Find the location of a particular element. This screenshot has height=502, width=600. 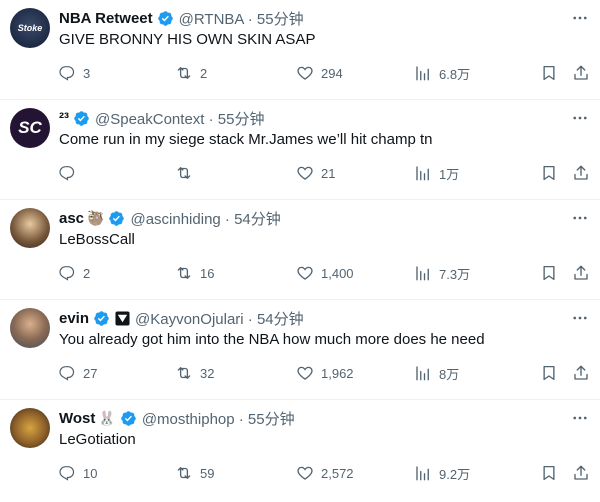

avatar: Stoke is located at coordinates (30, 28).